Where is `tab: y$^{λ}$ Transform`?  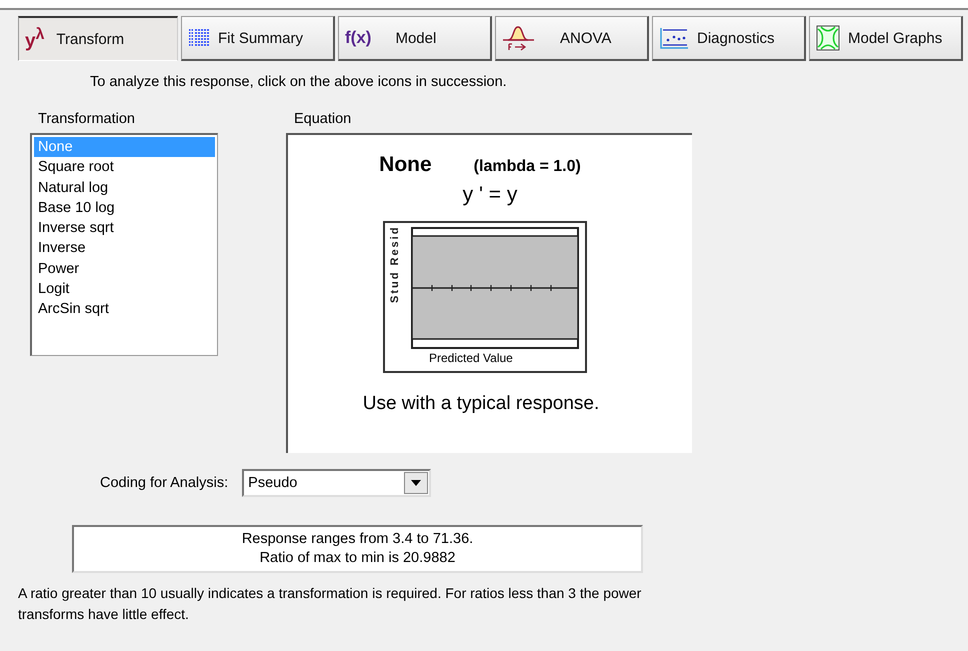 tab: y$^{λ}$ Transform is located at coordinates (98, 38).